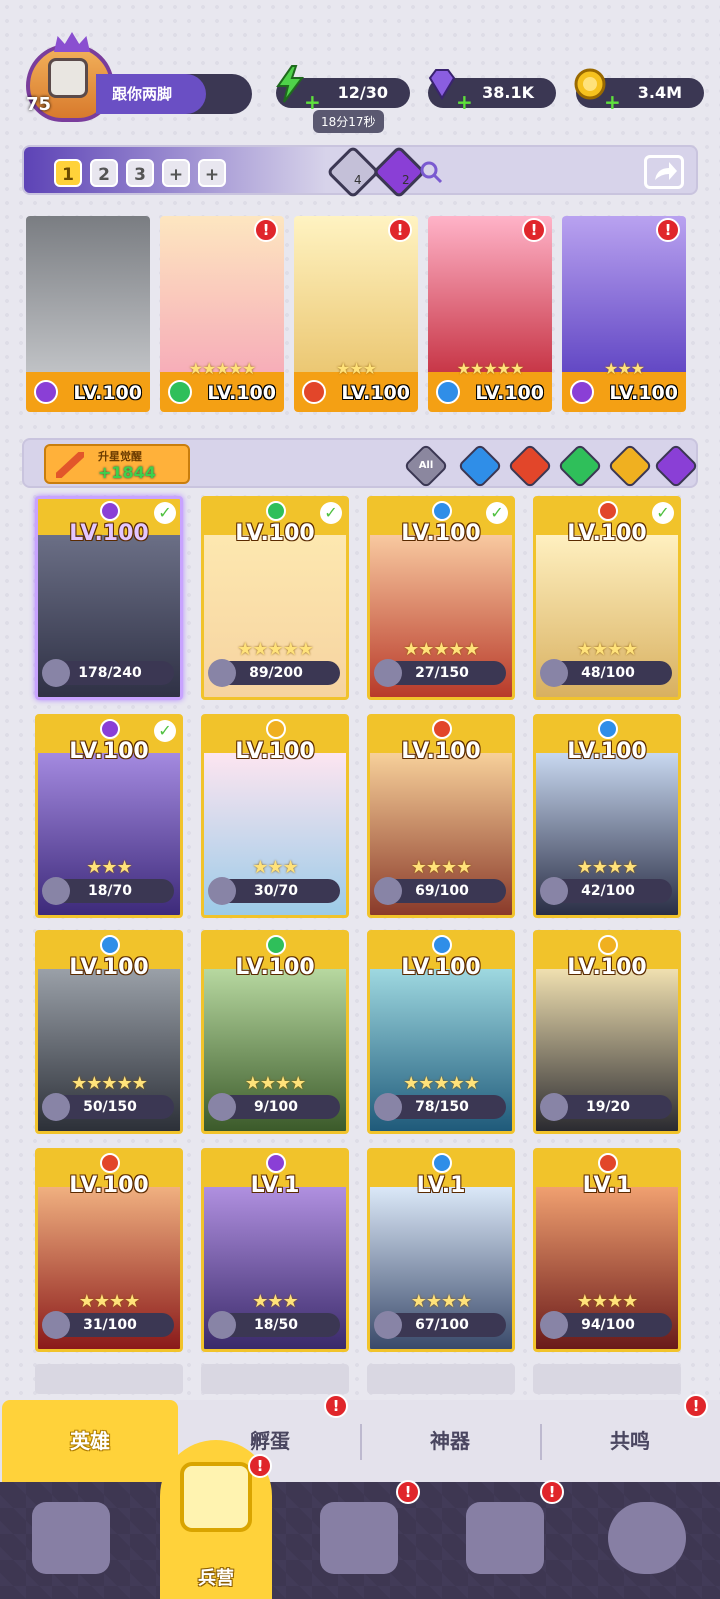  I want to click on team-slot: LV.100, so click(88, 314).